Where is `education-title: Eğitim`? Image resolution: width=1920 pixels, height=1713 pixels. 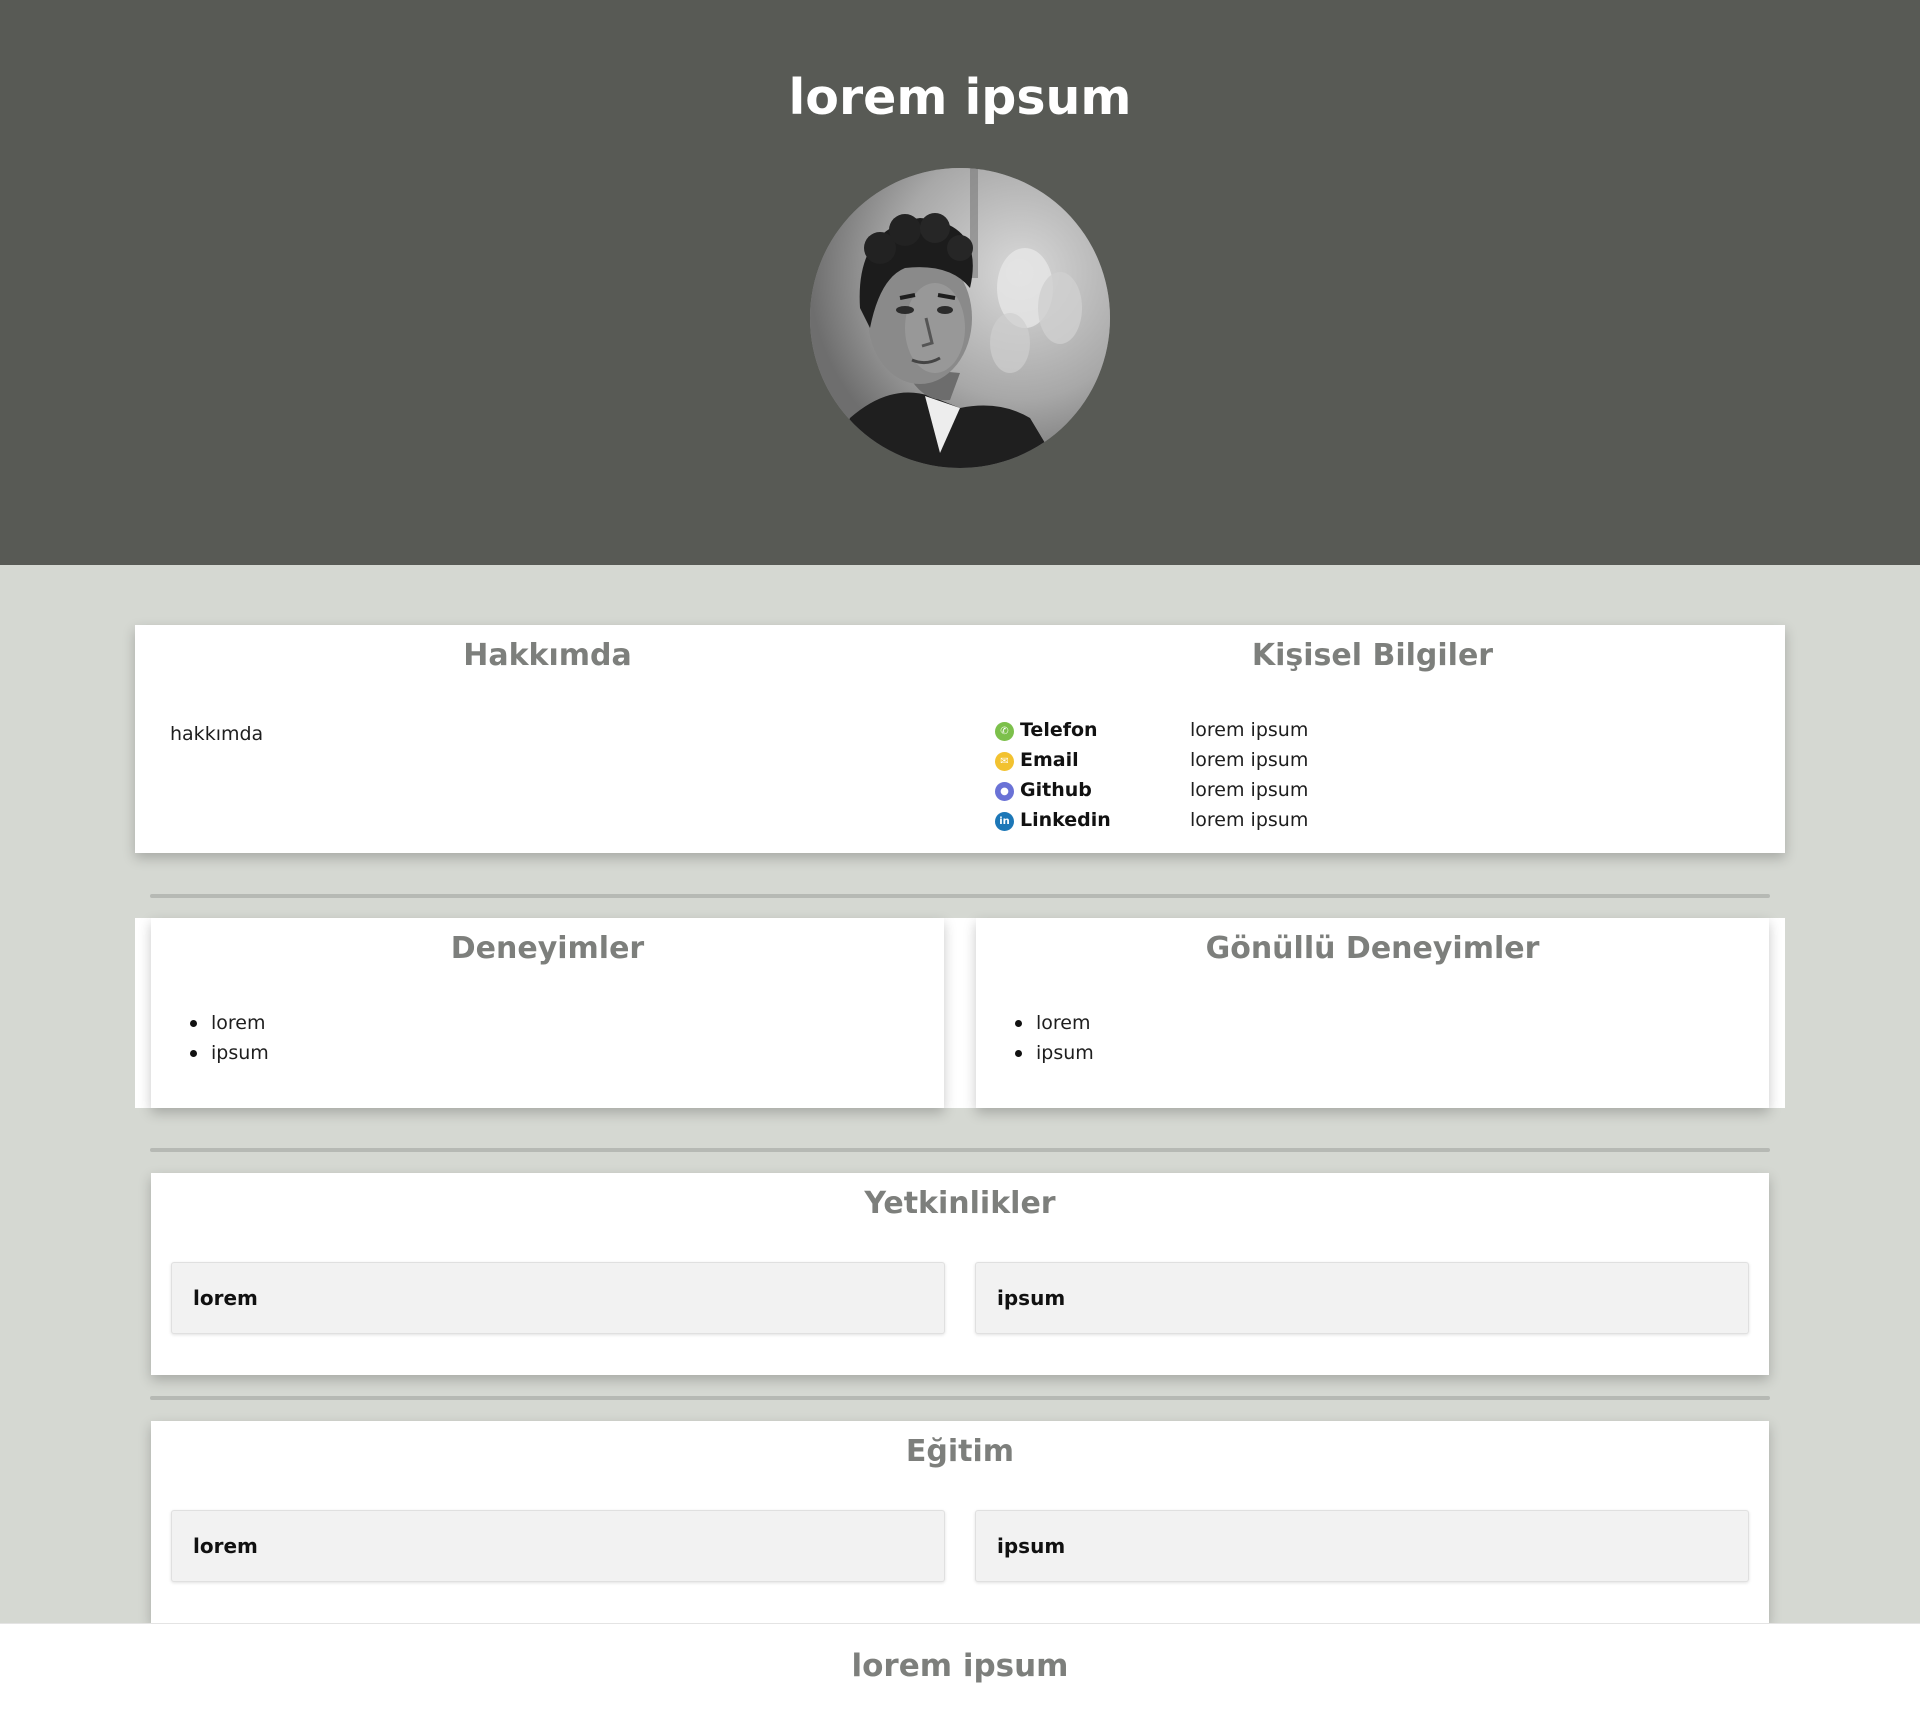 education-title: Eğitim is located at coordinates (960, 1451).